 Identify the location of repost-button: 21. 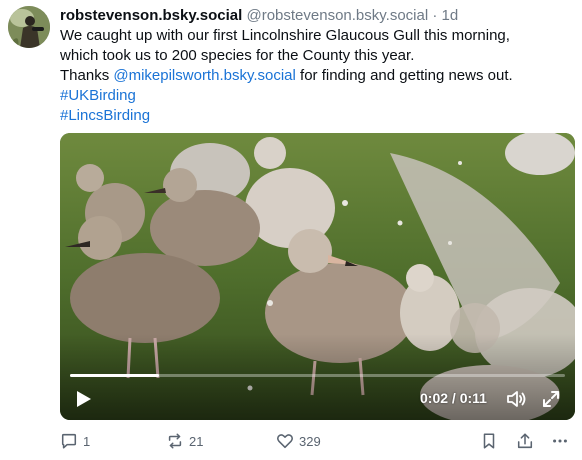
(184, 441).